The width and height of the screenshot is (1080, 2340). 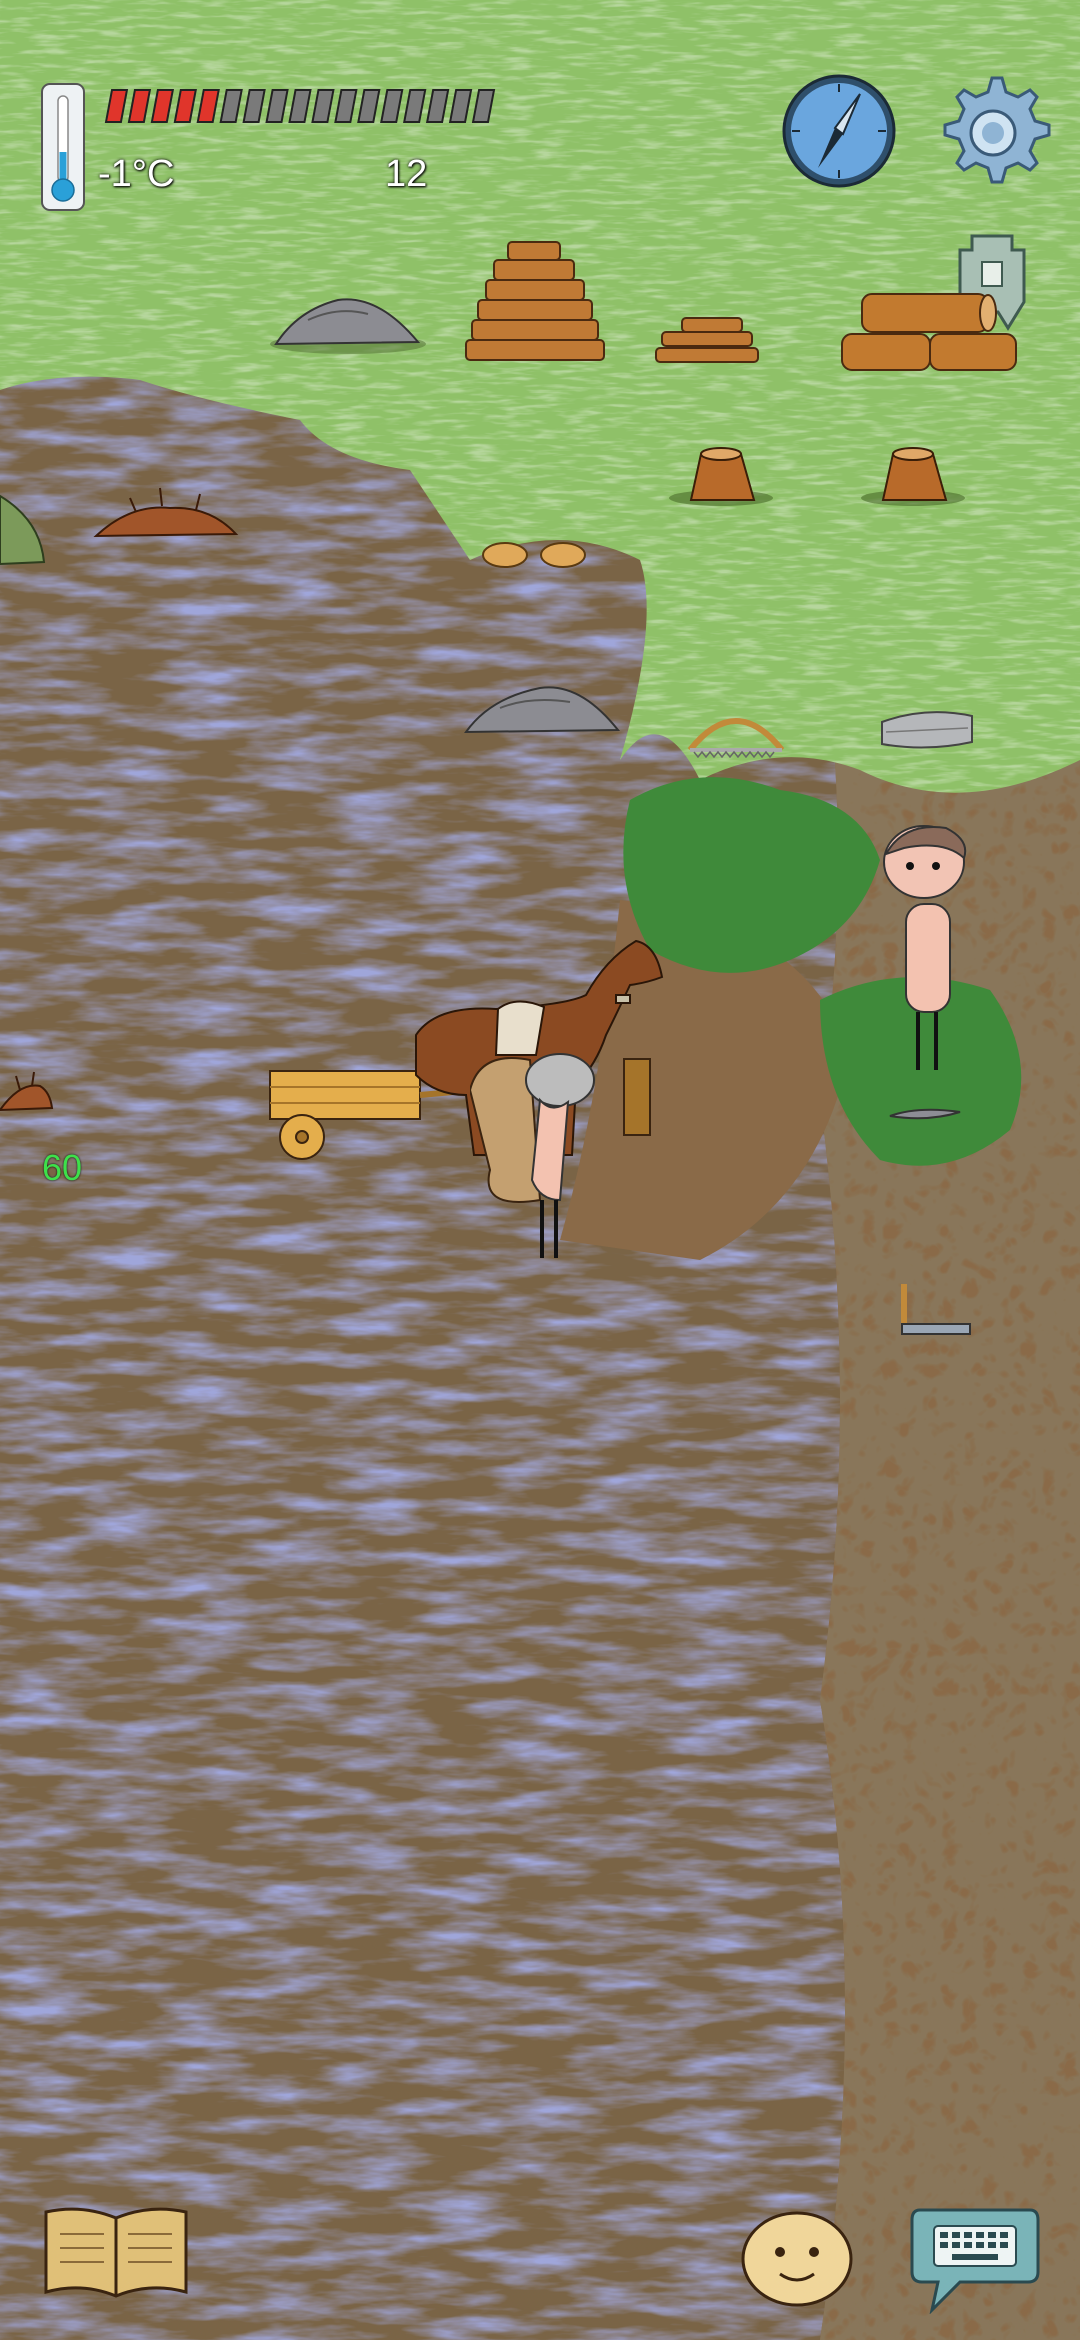 I want to click on kindling-pile, so click(x=707, y=340).